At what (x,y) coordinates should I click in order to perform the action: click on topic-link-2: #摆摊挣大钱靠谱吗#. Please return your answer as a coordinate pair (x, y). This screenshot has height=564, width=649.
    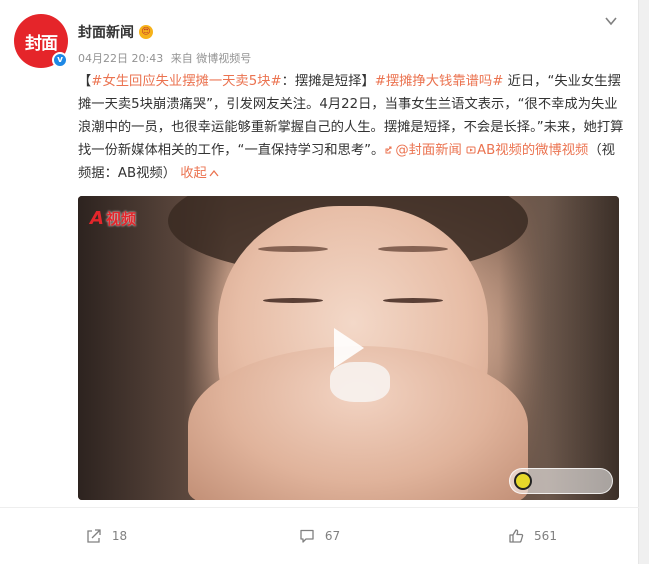
    Looking at the image, I should click on (439, 81).